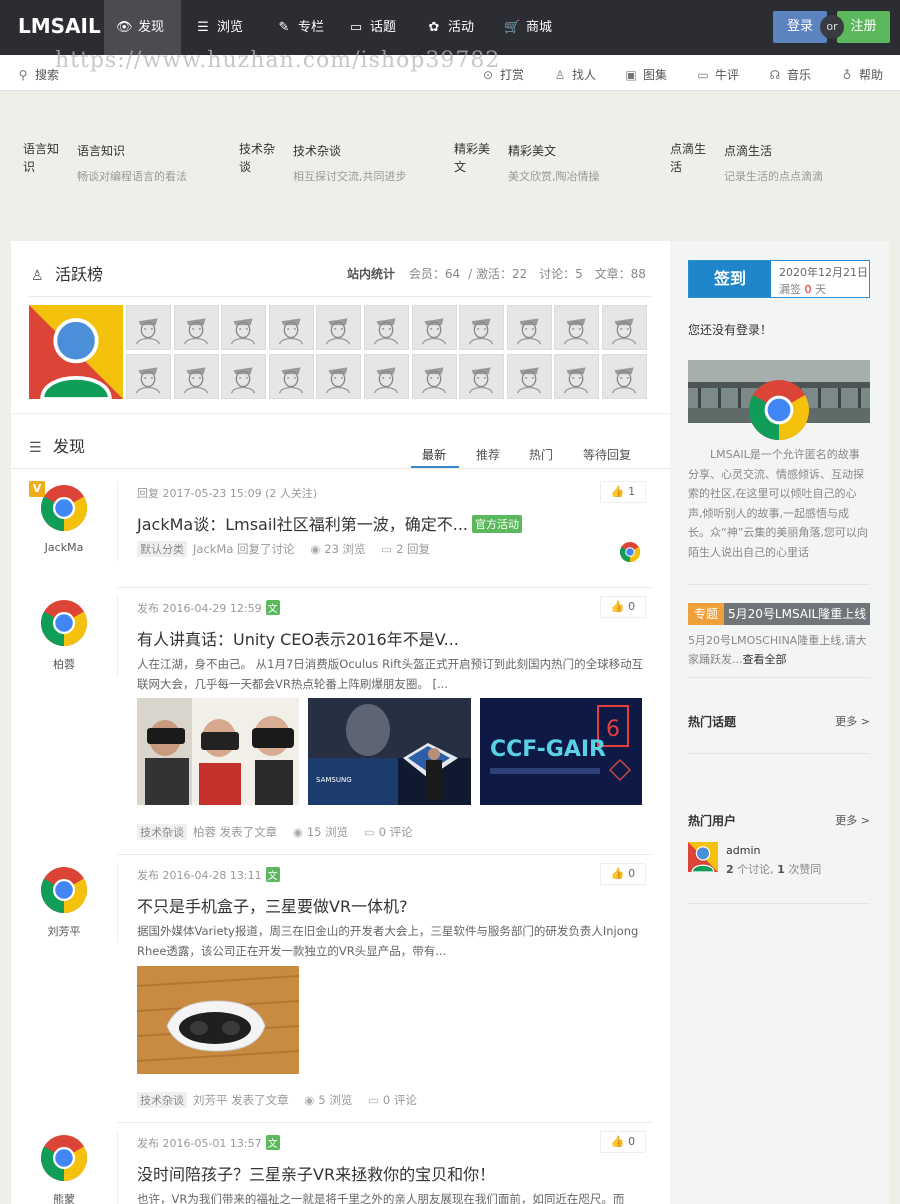 The width and height of the screenshot is (900, 1204). Describe the element at coordinates (775, 165) in the screenshot. I see `category-life: 点滴生活 点滴生活 记录生活的点点滴滴` at that location.